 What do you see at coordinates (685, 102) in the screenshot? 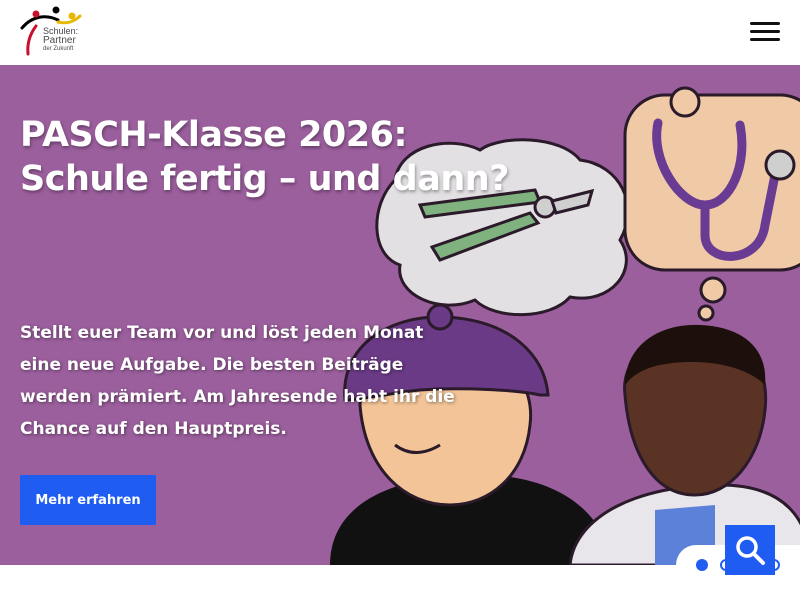
I see `bubble-puff` at bounding box center [685, 102].